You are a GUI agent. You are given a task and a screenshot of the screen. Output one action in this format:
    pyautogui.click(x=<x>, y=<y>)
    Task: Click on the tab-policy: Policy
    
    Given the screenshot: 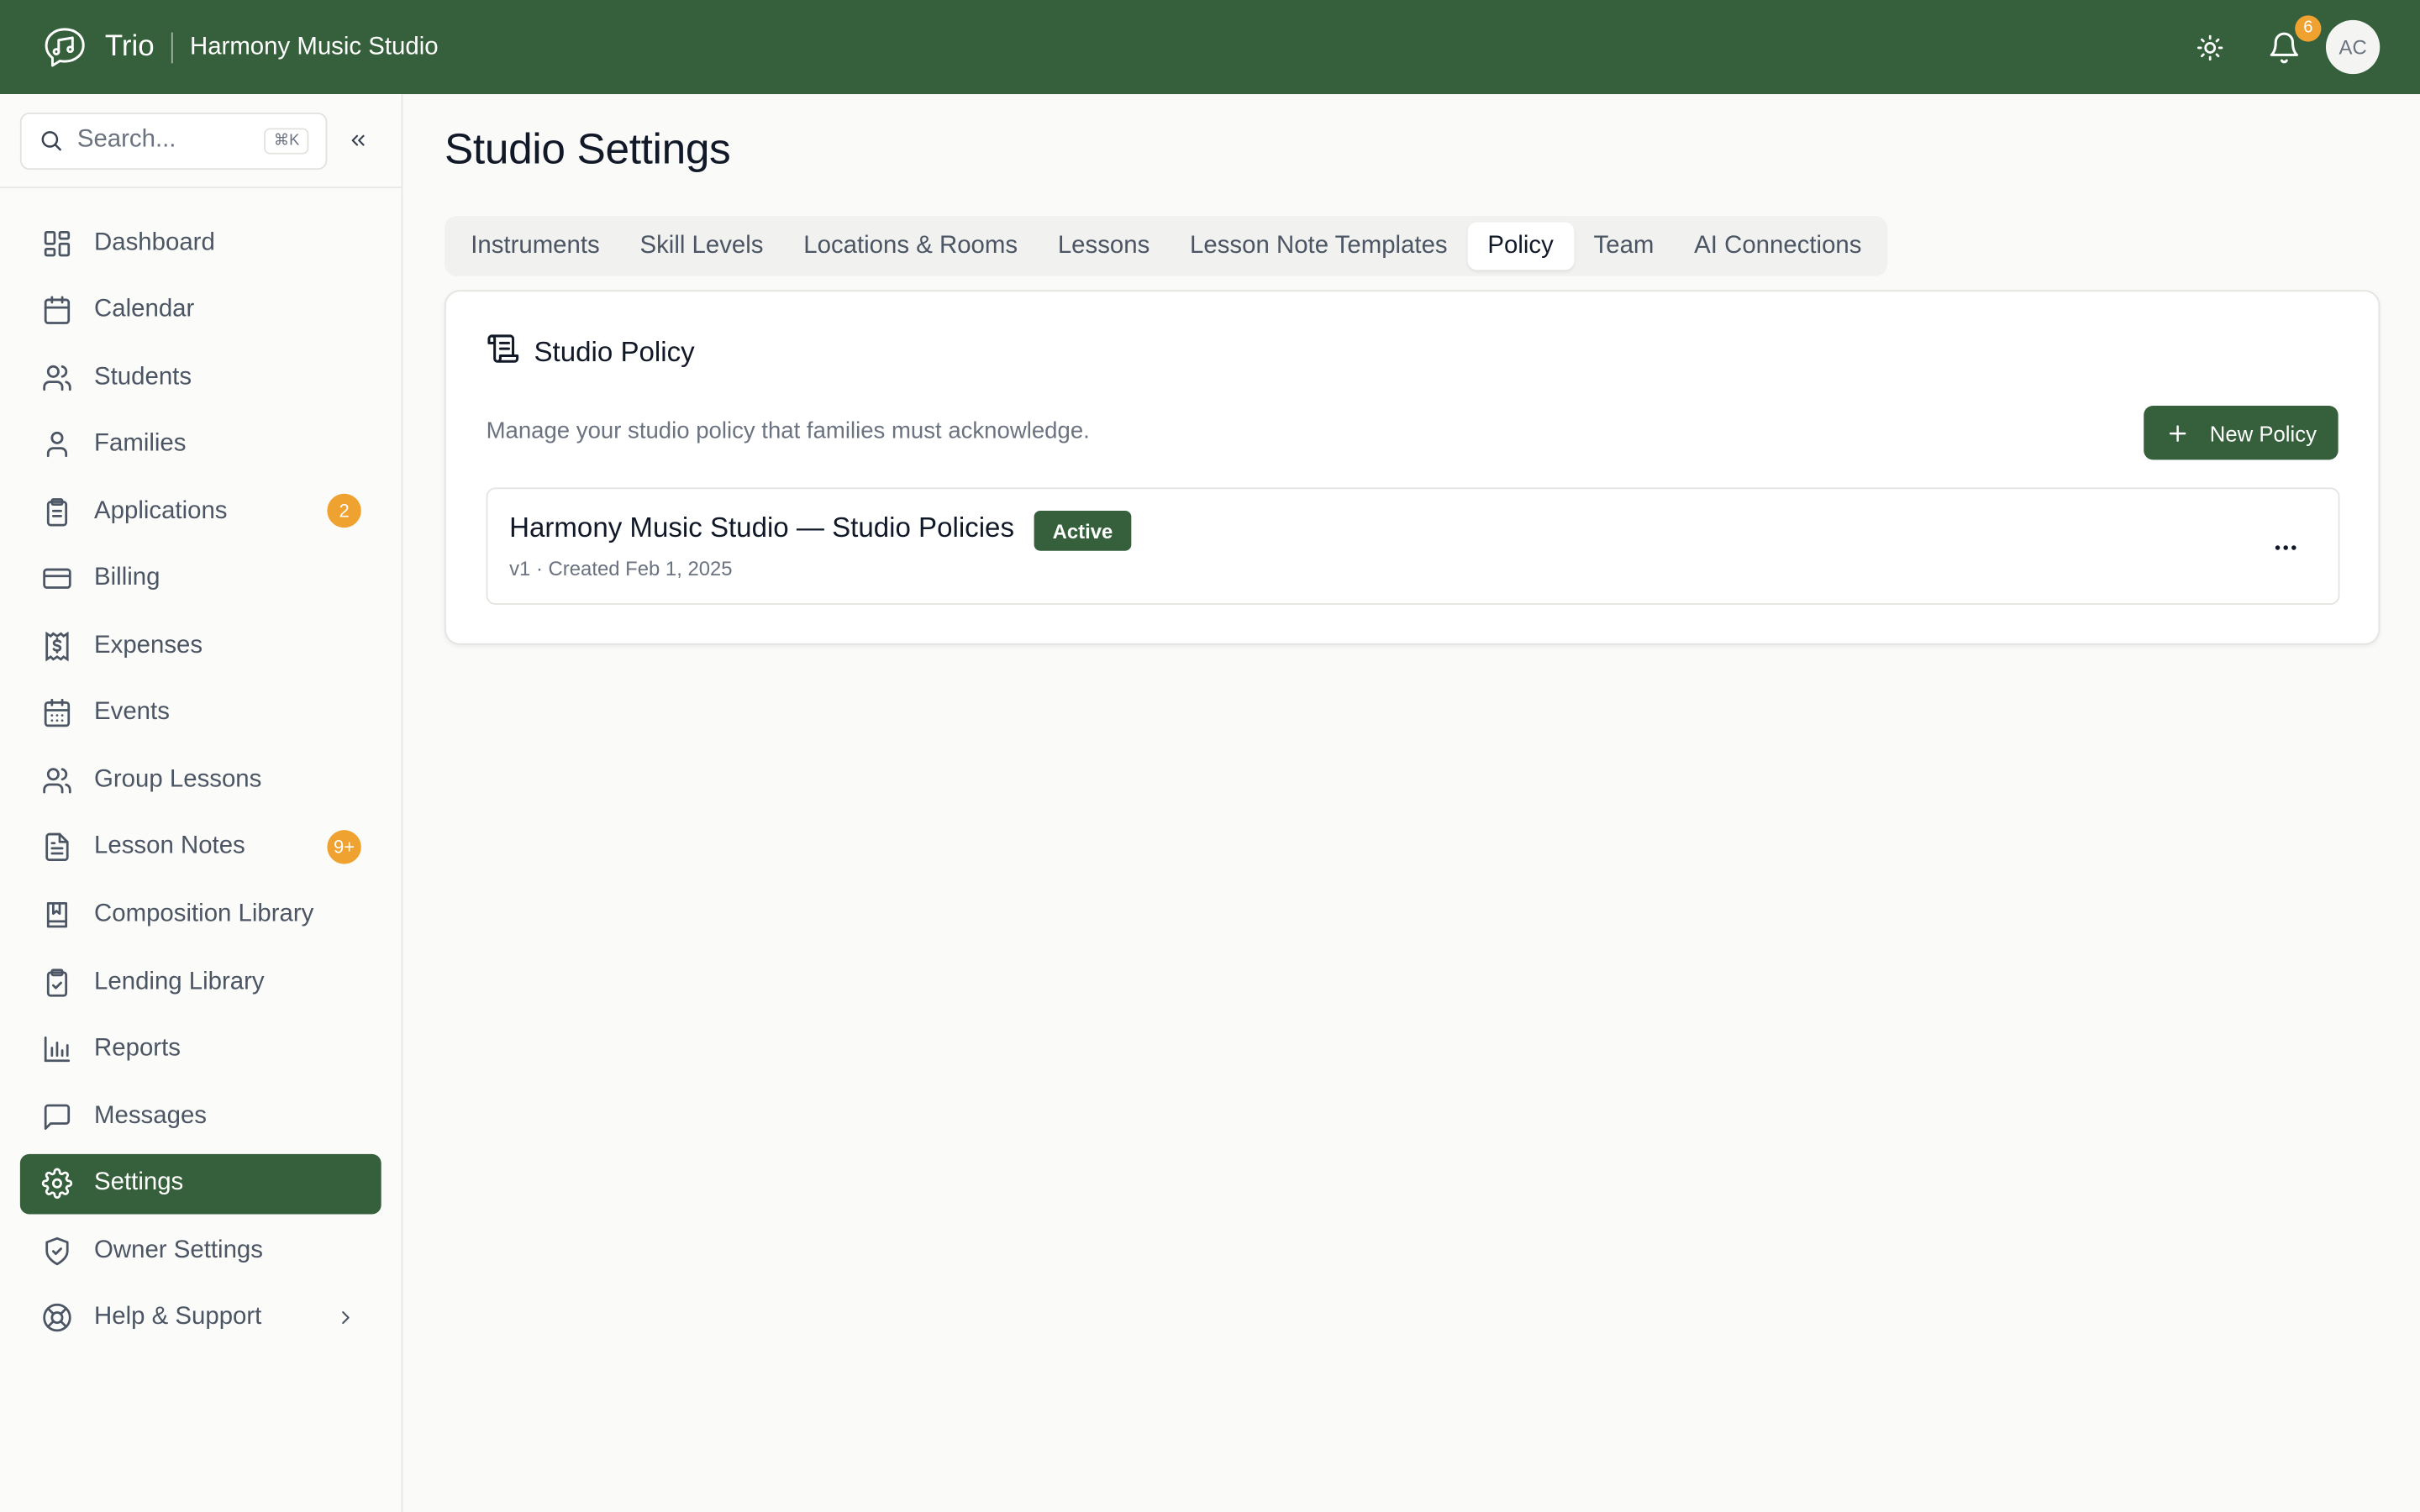 What is the action you would take?
    pyautogui.click(x=1520, y=246)
    